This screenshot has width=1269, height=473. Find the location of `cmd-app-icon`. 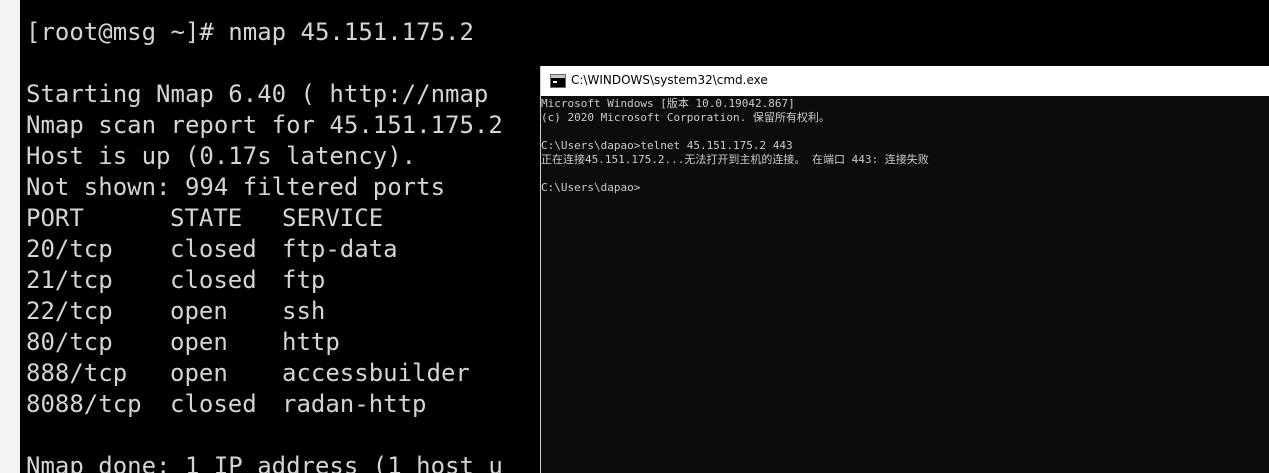

cmd-app-icon is located at coordinates (558, 81).